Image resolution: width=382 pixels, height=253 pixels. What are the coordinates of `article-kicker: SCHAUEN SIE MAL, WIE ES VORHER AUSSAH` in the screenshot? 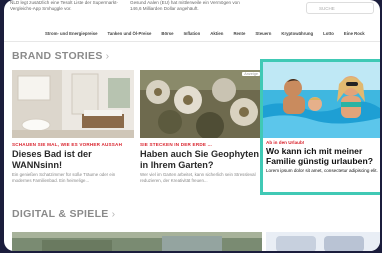 It's located at (67, 144).